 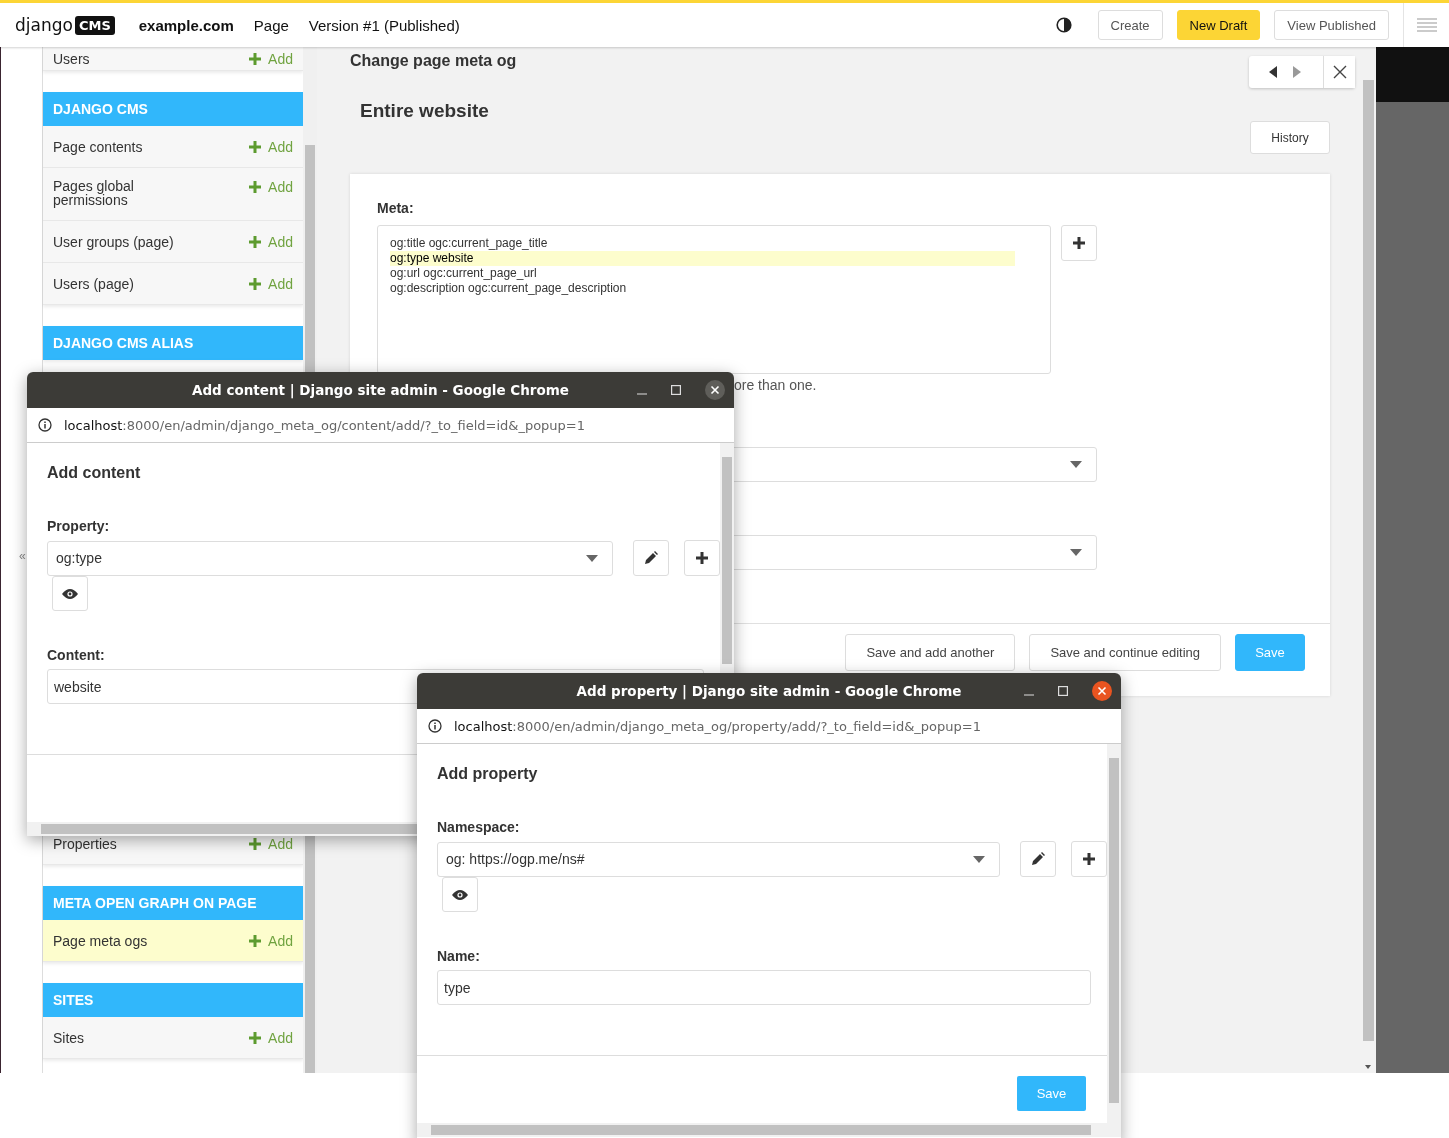 I want to click on page-heading: Entire website, so click(x=425, y=111).